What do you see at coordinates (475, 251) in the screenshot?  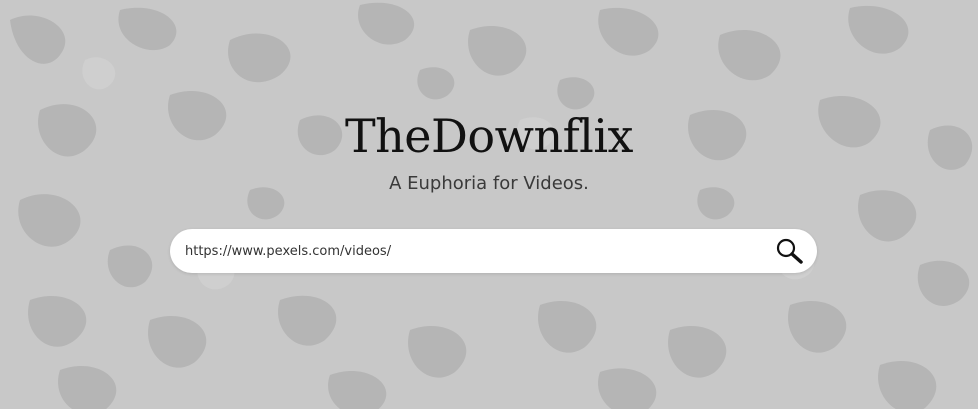 I see `url-search-input` at bounding box center [475, 251].